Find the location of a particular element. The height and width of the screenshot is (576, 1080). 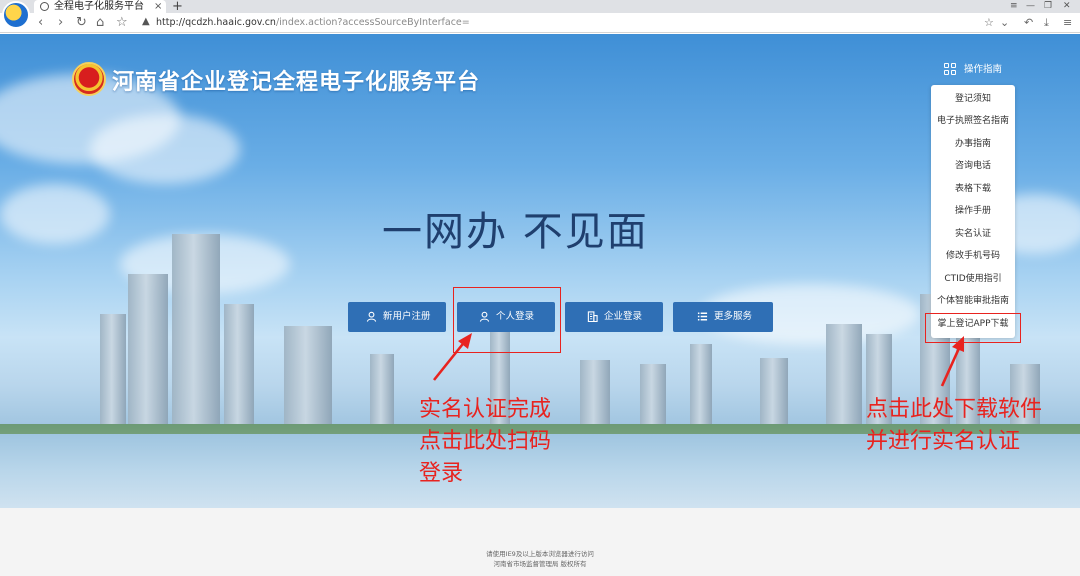

guide-label: 操作指南 is located at coordinates (983, 69).